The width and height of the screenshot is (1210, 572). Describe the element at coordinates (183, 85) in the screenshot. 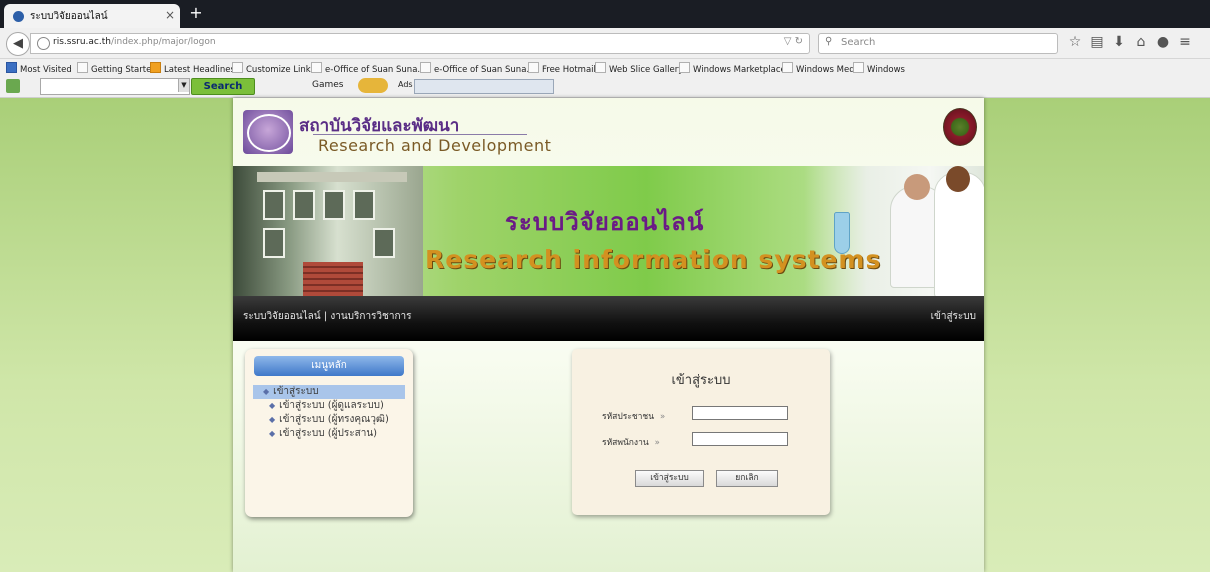

I see `chevron-down-icon: ▼` at that location.